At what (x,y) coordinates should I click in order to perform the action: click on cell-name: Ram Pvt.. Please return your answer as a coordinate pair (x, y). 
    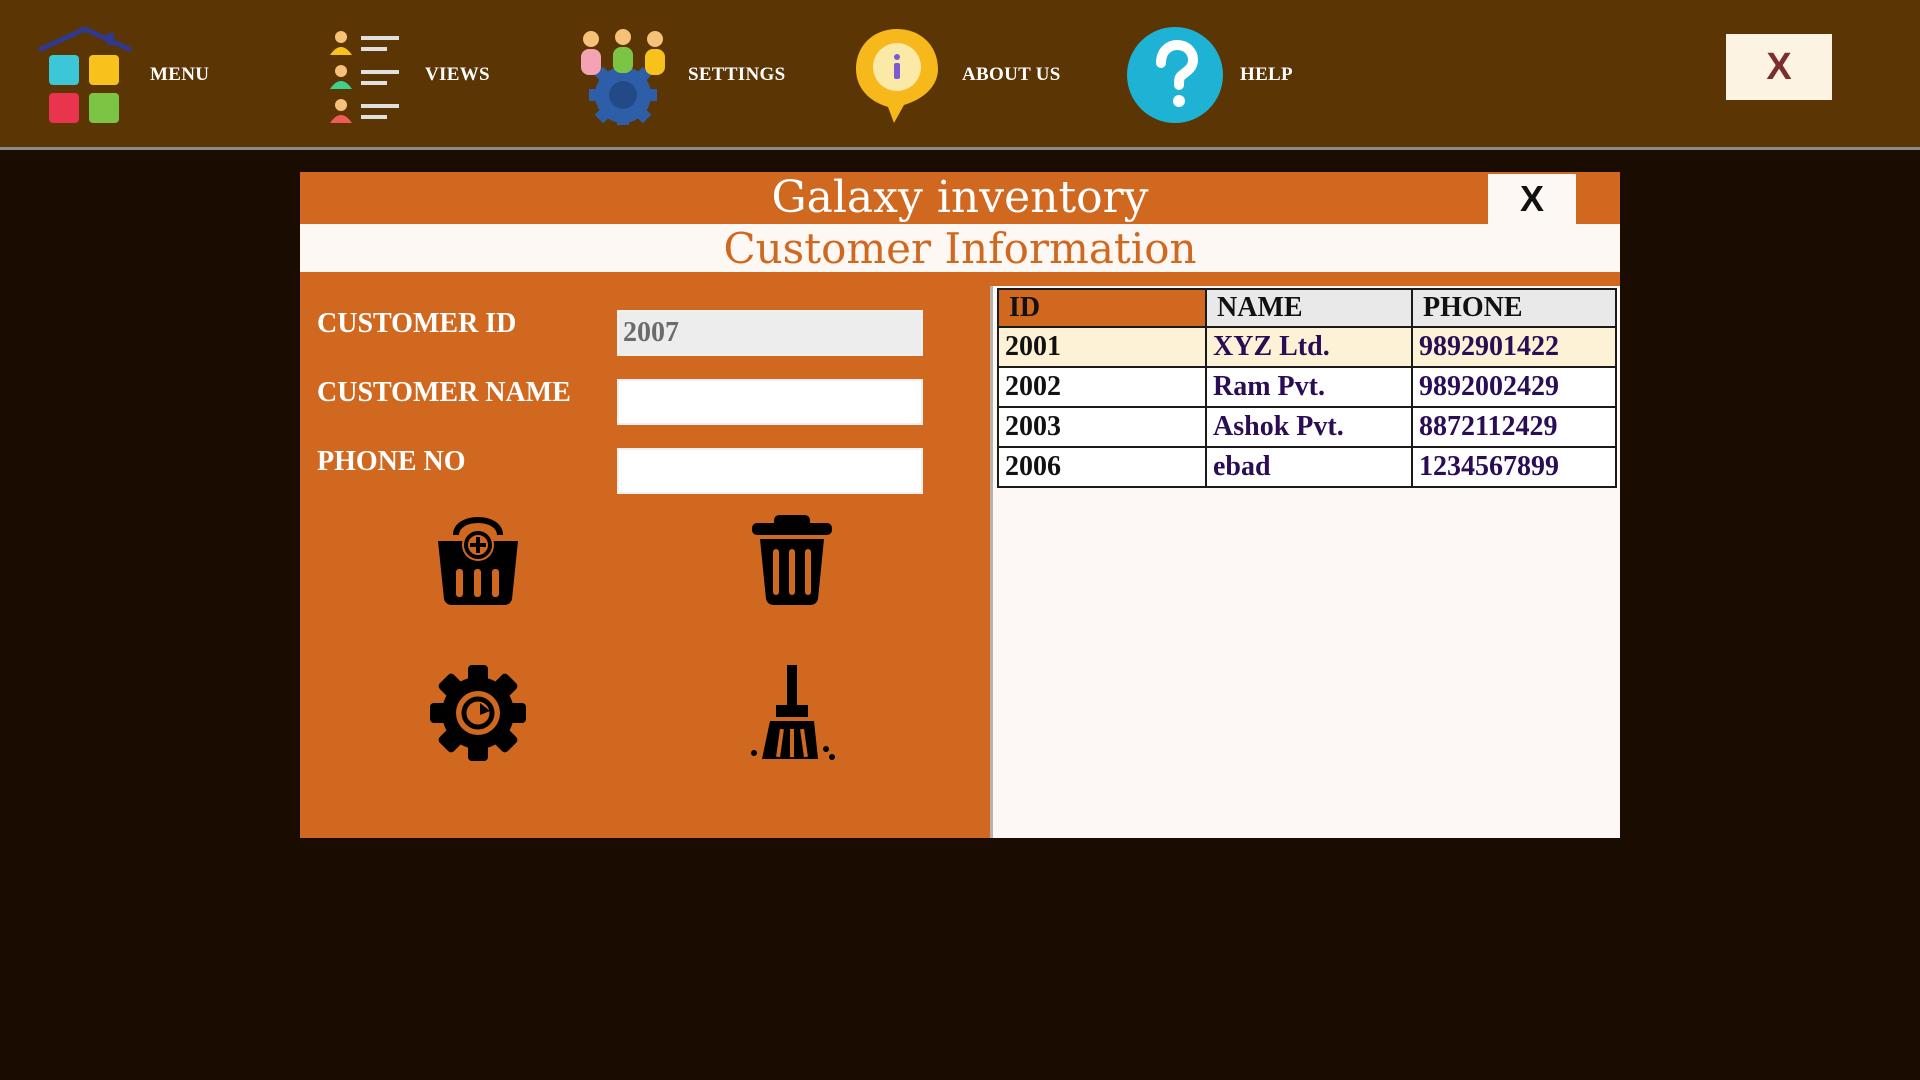
    Looking at the image, I should click on (1309, 387).